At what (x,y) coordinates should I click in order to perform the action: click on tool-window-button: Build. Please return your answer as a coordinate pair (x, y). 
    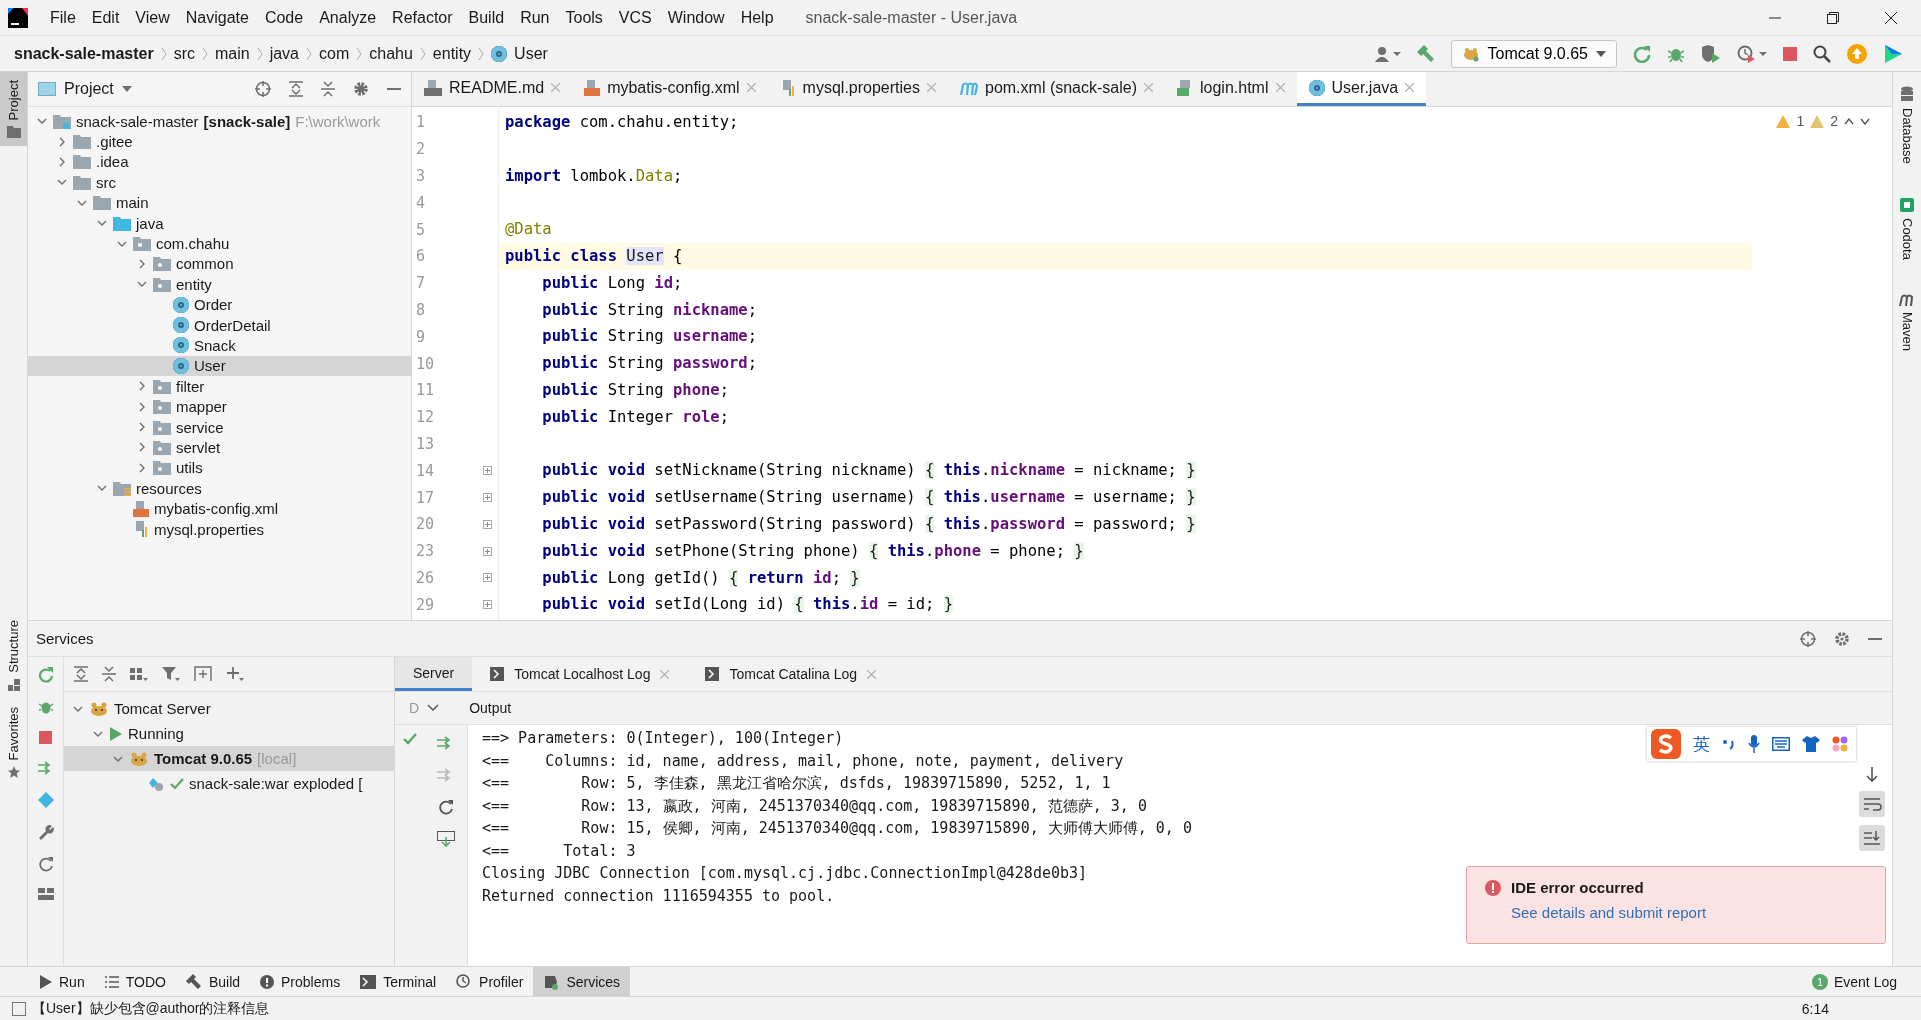
    Looking at the image, I should click on (213, 981).